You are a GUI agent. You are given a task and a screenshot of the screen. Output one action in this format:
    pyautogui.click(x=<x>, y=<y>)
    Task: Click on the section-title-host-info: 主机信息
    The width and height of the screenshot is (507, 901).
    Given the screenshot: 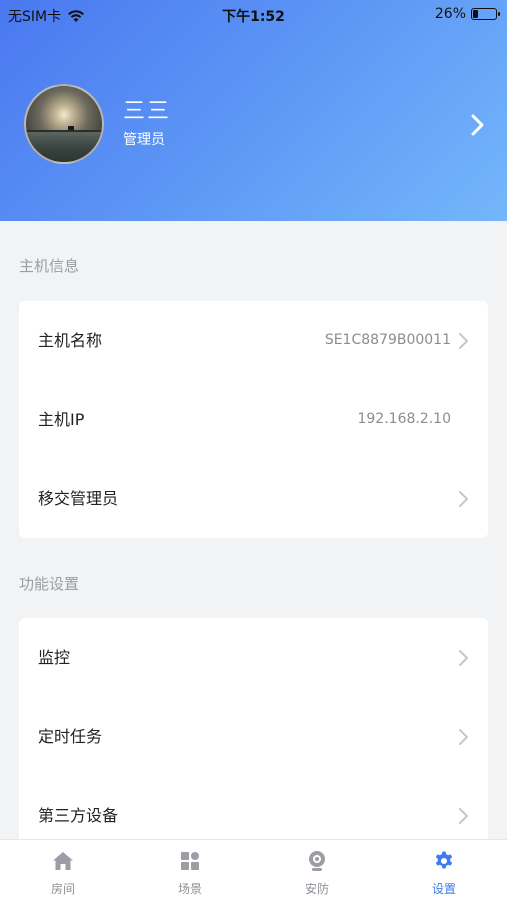 What is the action you would take?
    pyautogui.click(x=49, y=266)
    